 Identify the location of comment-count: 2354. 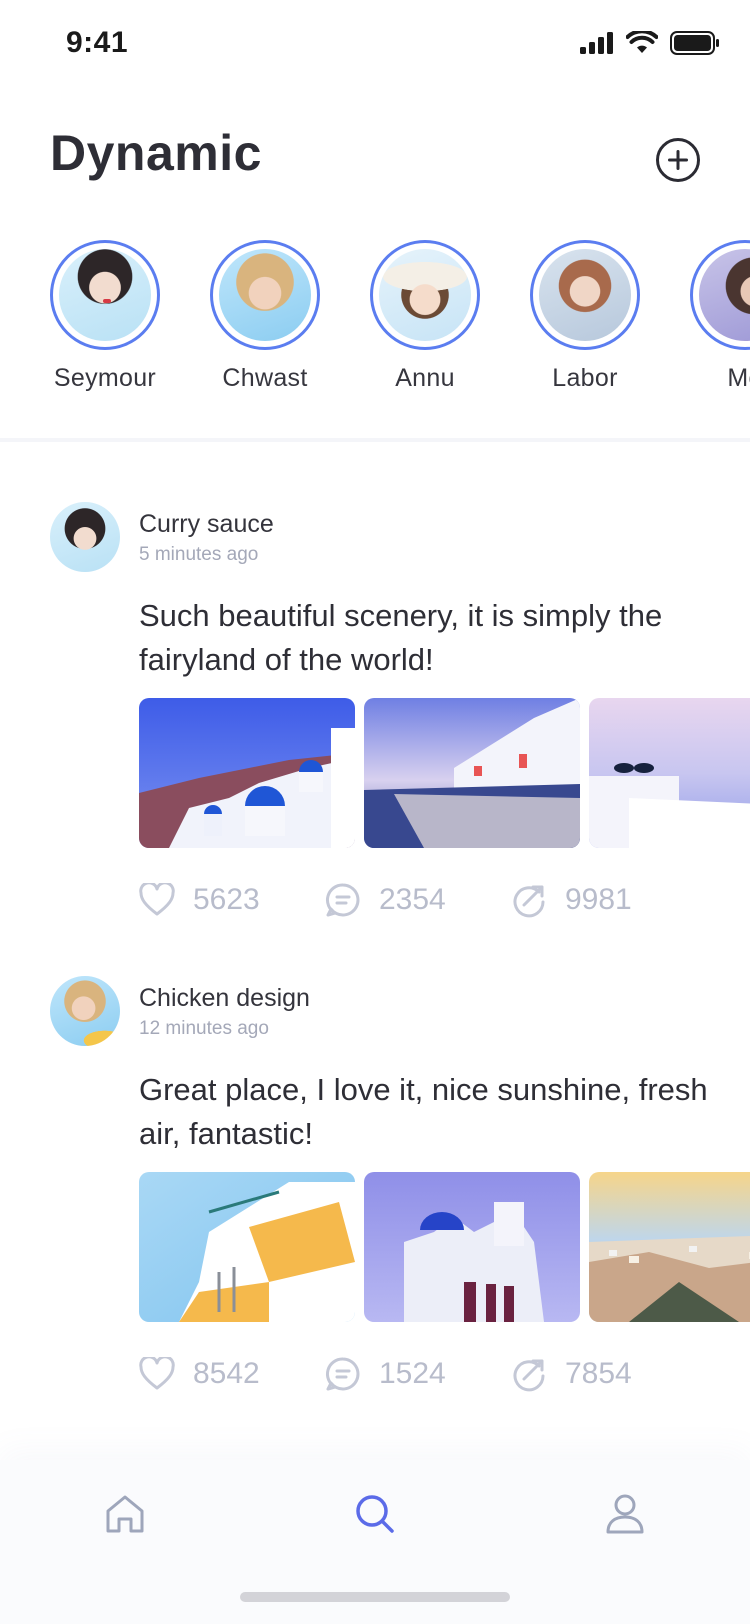
(412, 899).